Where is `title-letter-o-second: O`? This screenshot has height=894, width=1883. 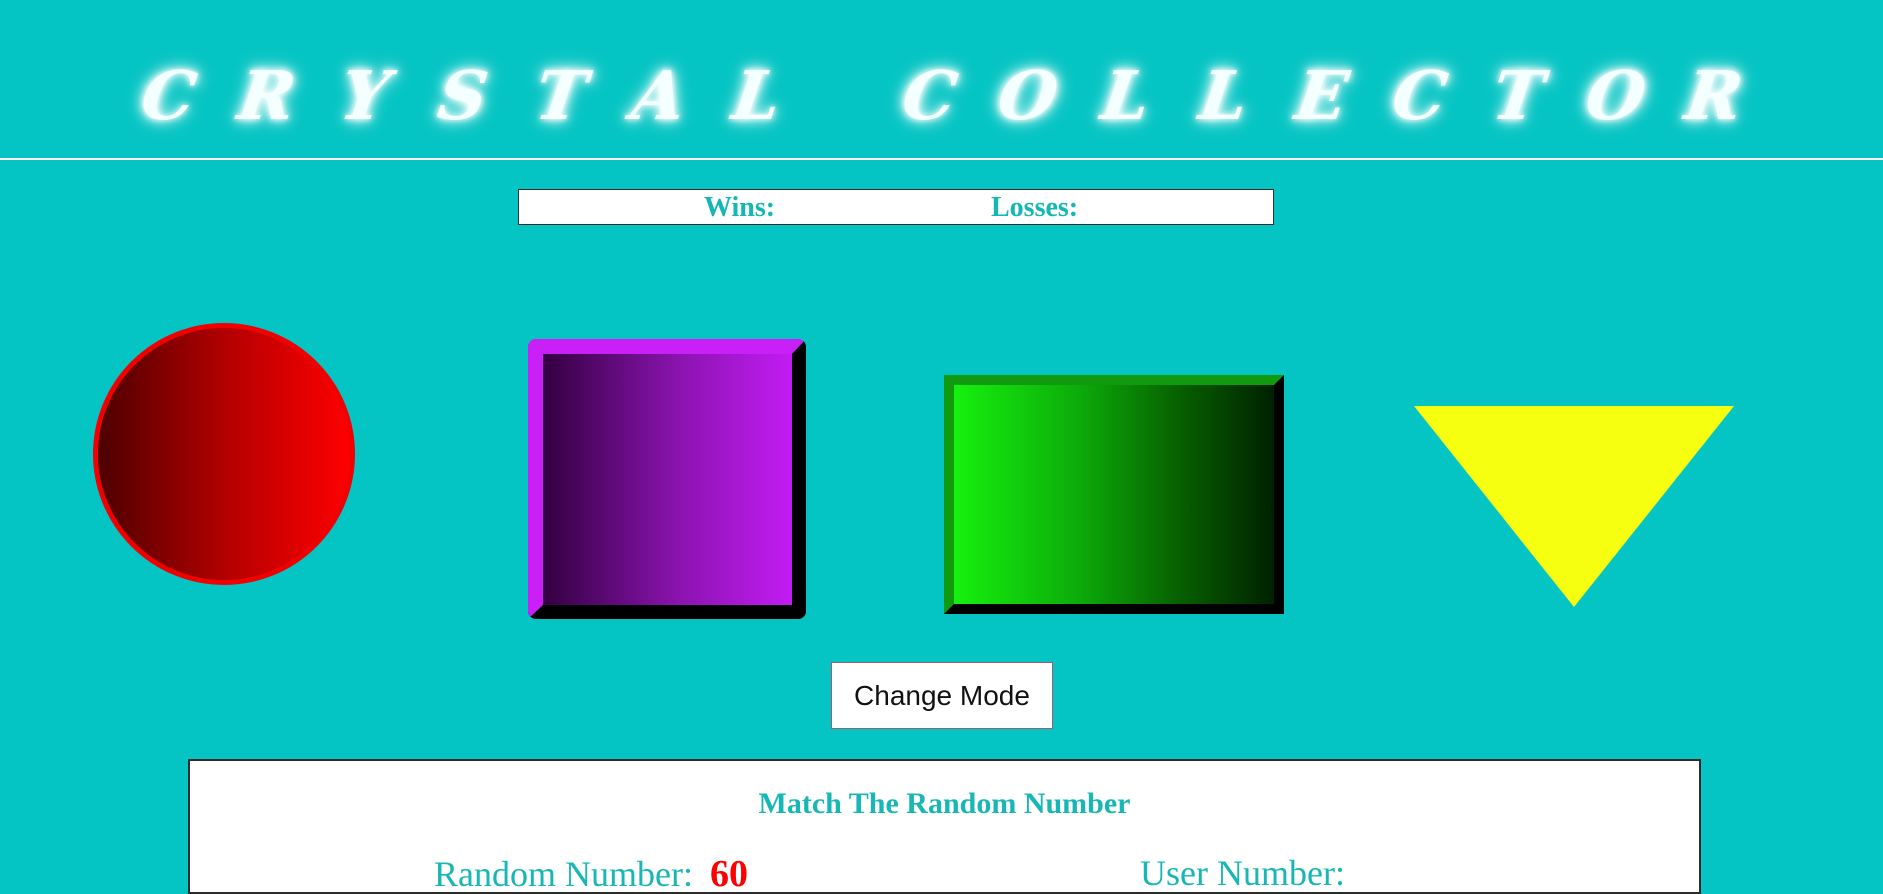
title-letter-o-second: O is located at coordinates (1616, 95).